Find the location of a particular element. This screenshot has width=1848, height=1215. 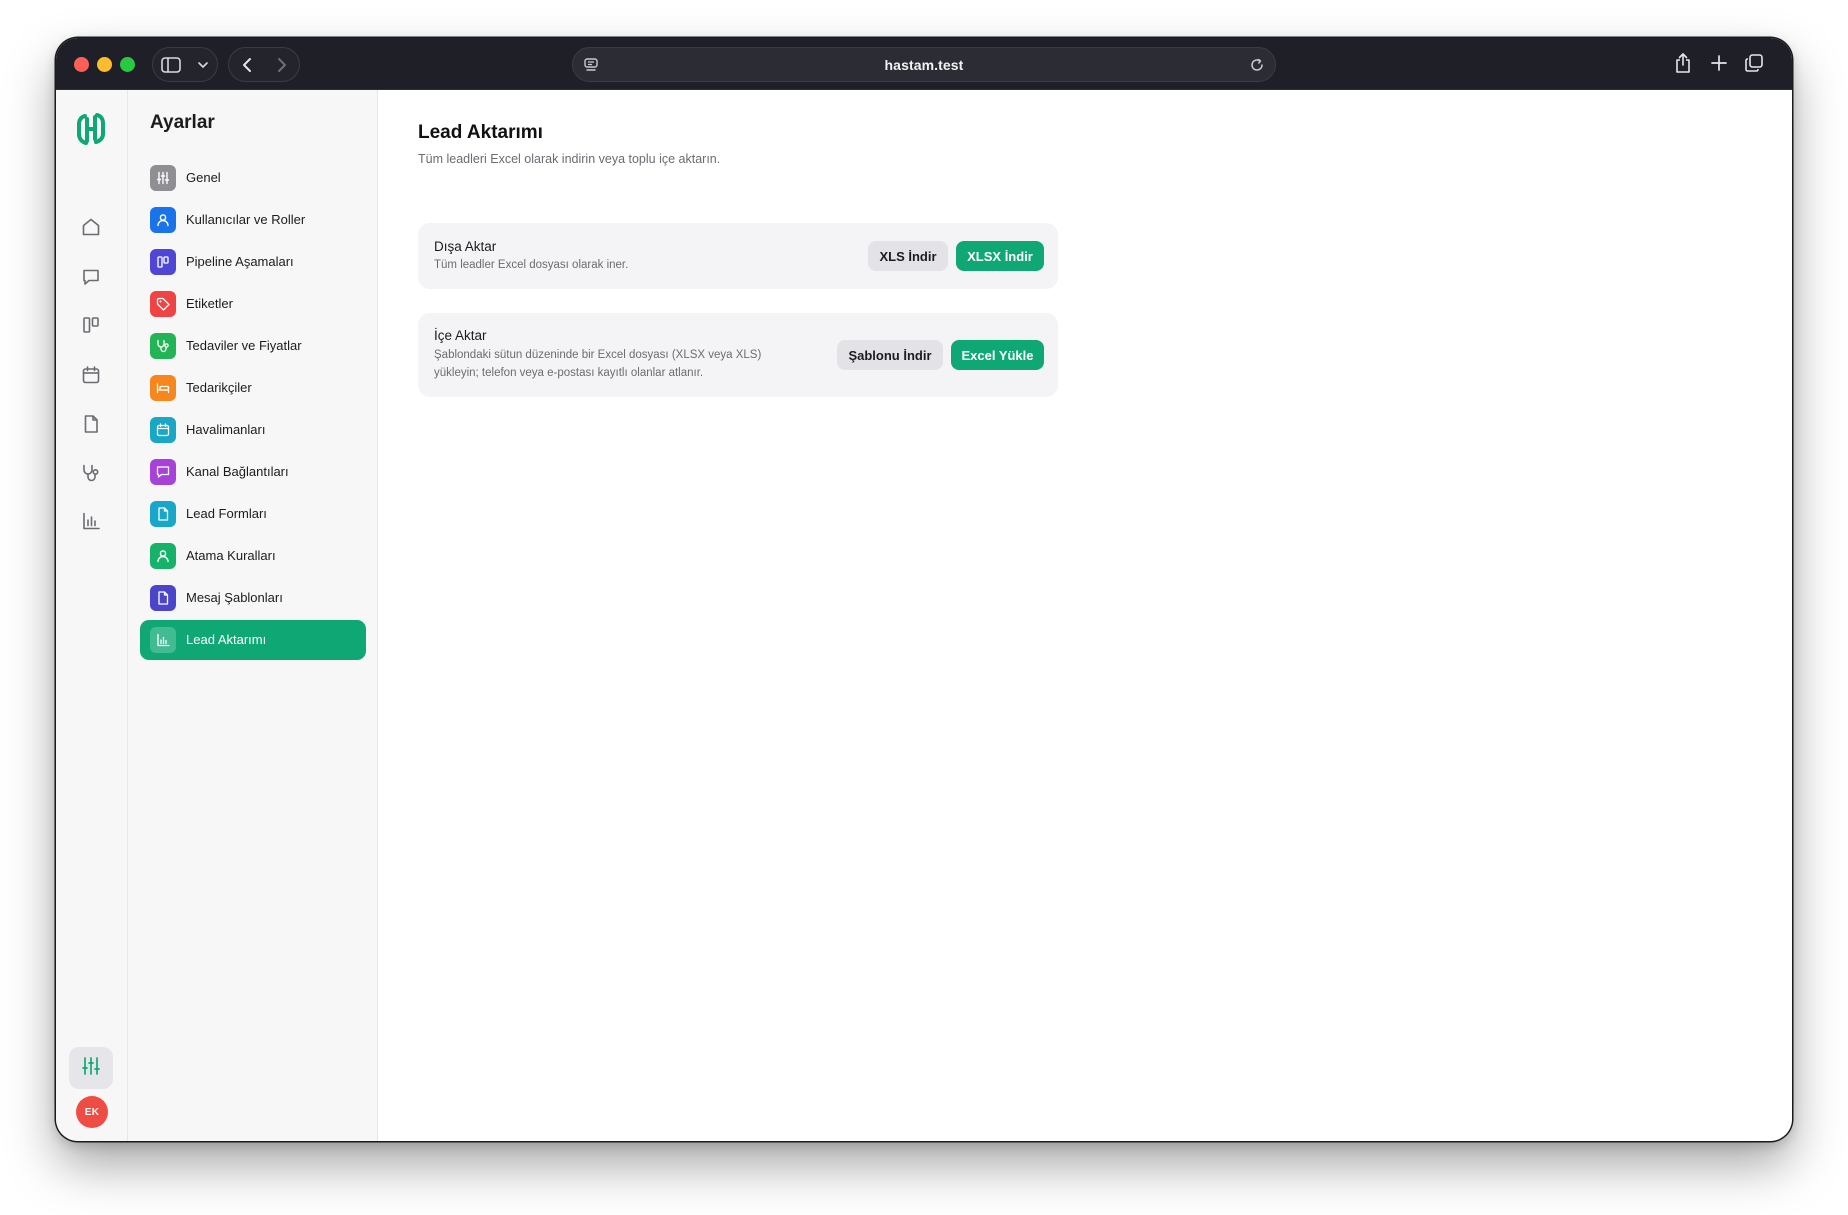

sidebar-item-airports: Havalimanları is located at coordinates (253, 430).